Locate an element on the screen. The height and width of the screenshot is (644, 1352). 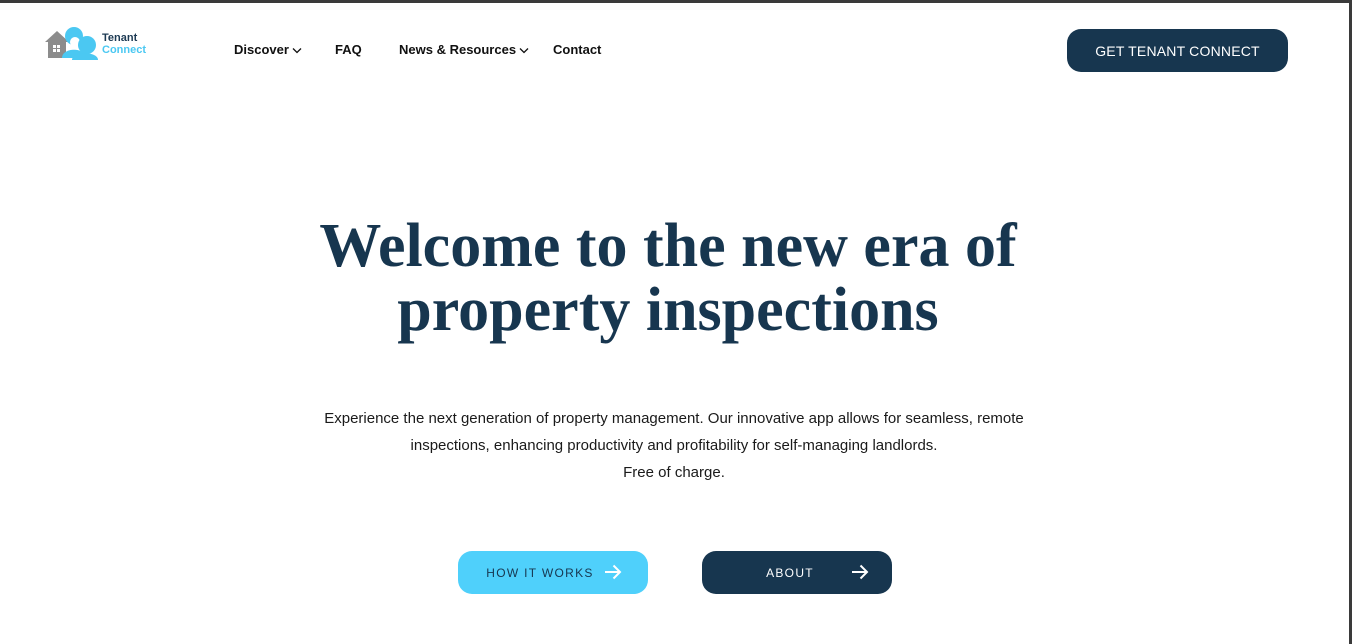
brand-logo: Tenant Connect is located at coordinates (95, 44).